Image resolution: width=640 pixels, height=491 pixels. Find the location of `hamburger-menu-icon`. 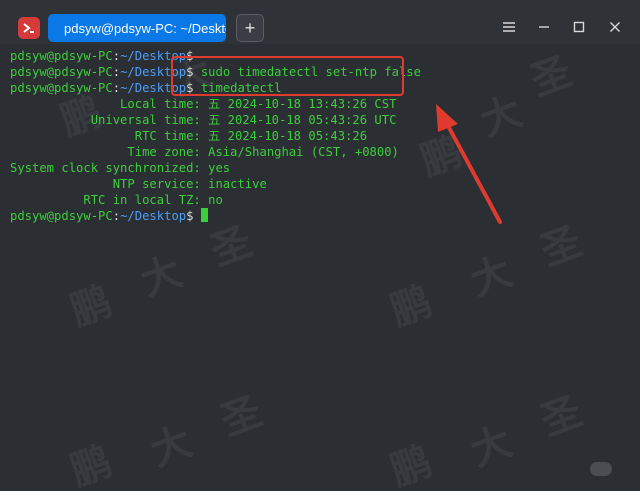

hamburger-menu-icon is located at coordinates (509, 27).